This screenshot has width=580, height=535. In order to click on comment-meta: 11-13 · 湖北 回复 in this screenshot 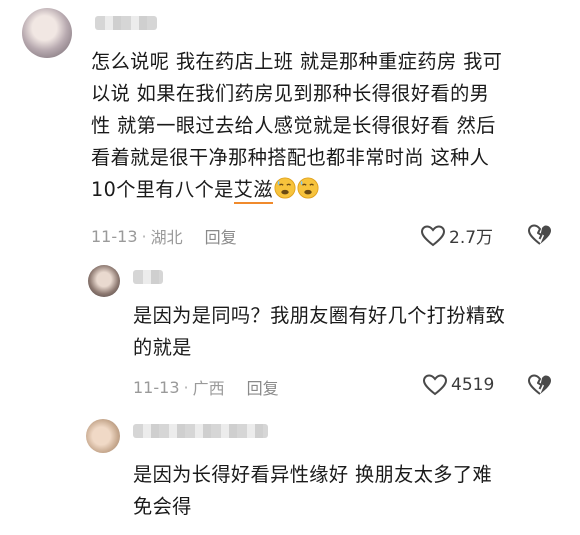, I will do `click(164, 236)`.